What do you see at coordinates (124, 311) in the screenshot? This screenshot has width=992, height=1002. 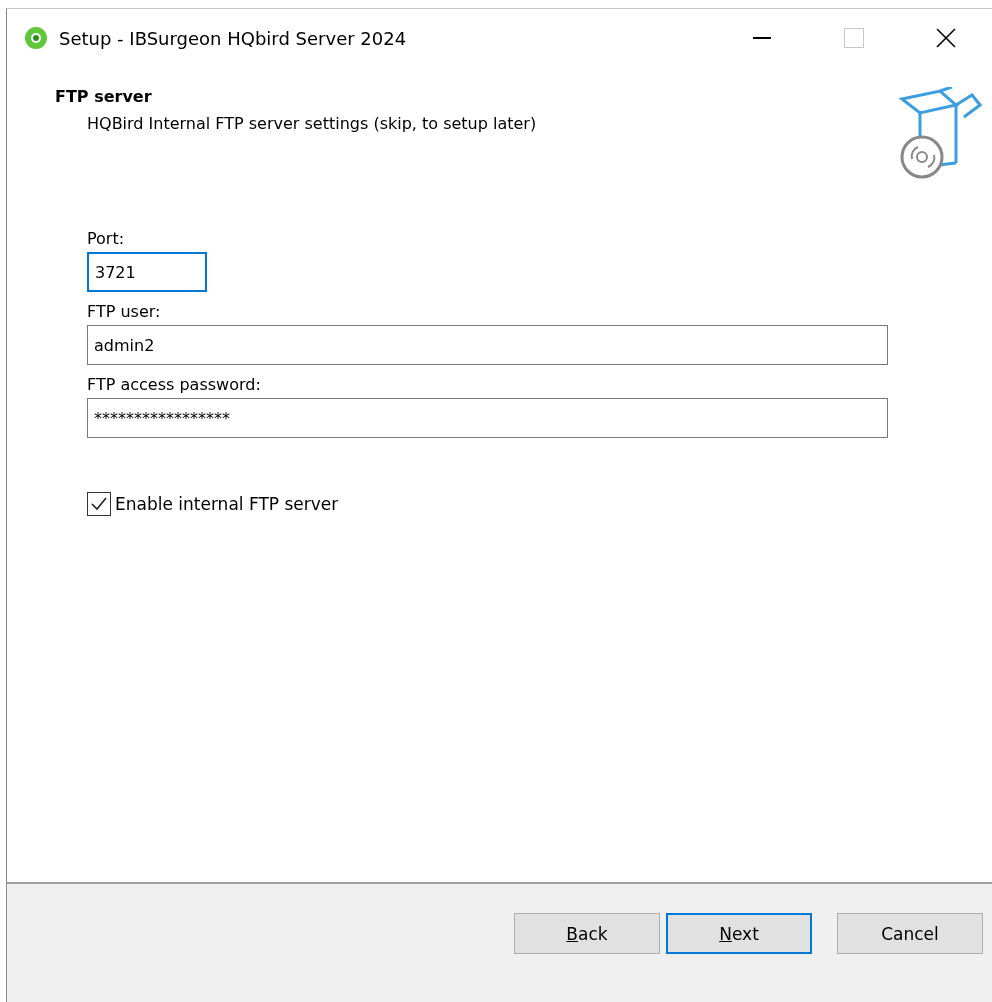 I see `field-label: FTP user:` at bounding box center [124, 311].